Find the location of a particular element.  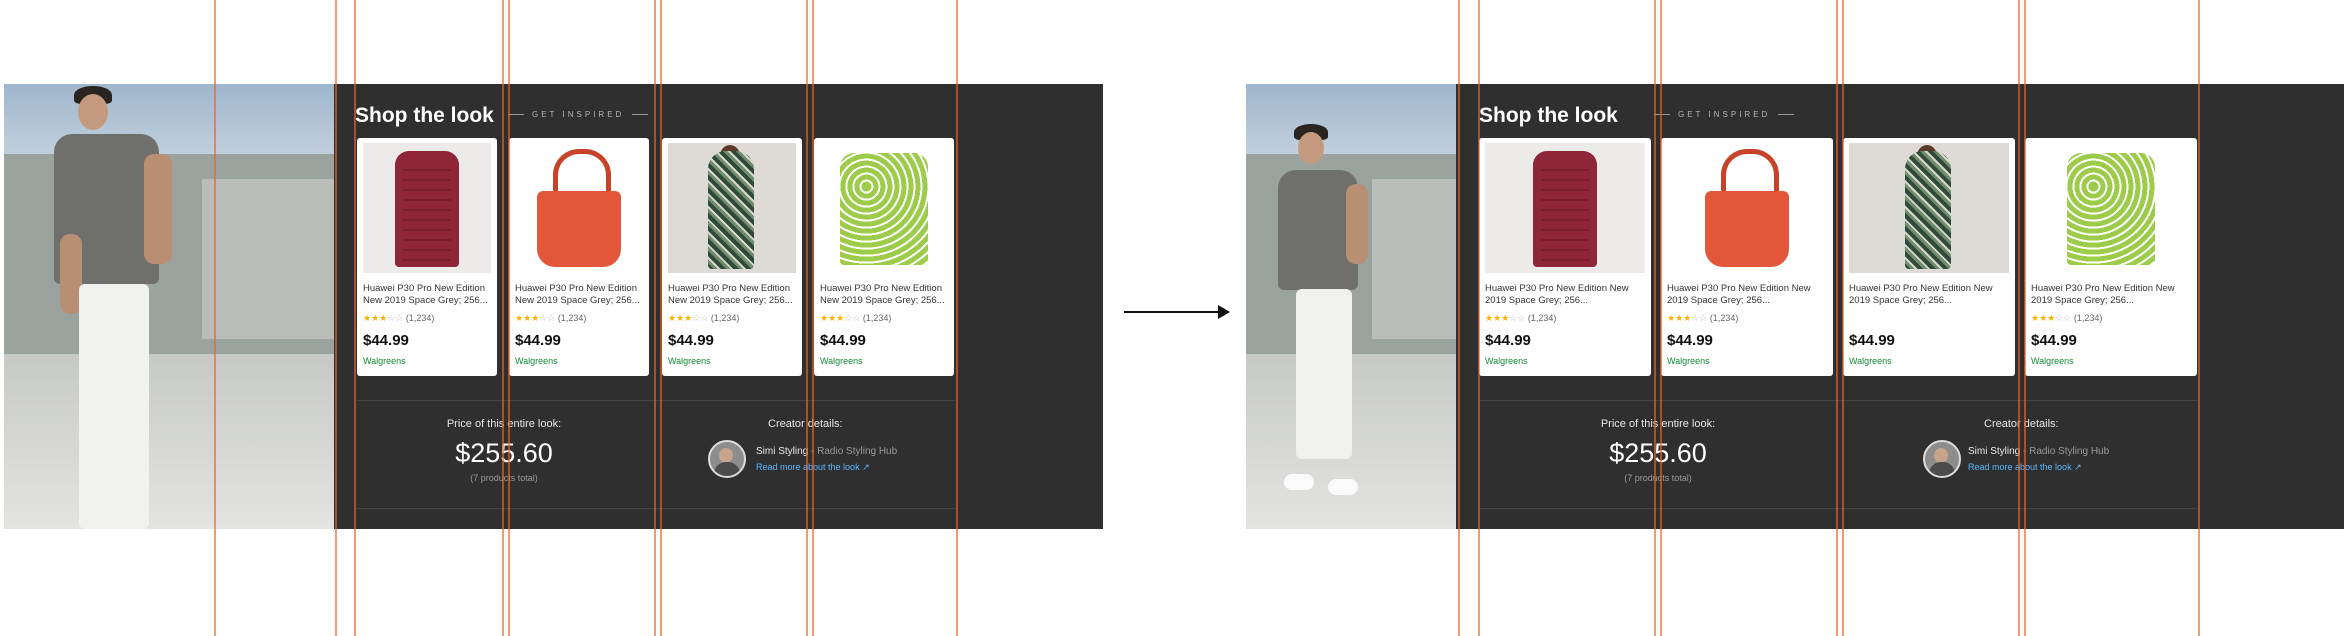

creator-title: Creator details: is located at coordinates (2021, 424).